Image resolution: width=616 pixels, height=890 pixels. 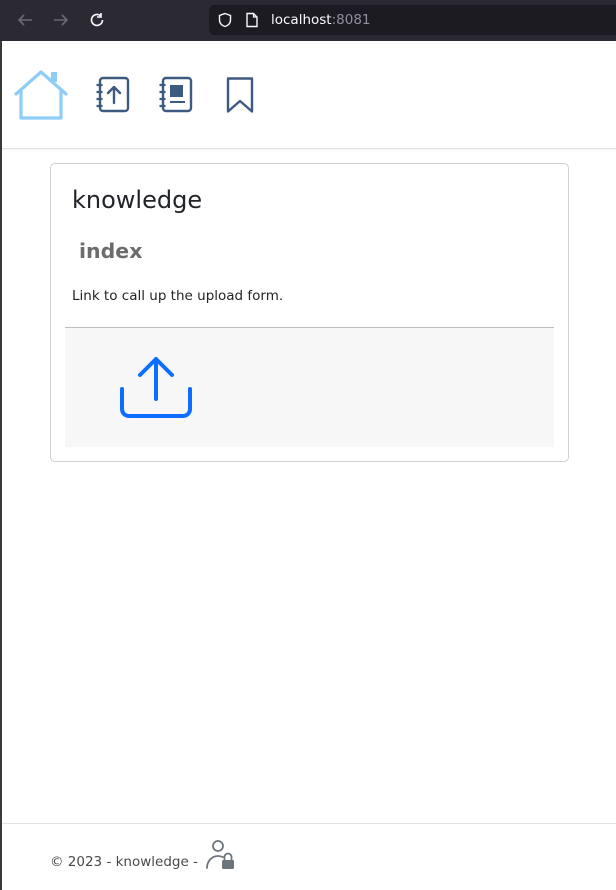 I want to click on card-title: knowledge, so click(x=137, y=200).